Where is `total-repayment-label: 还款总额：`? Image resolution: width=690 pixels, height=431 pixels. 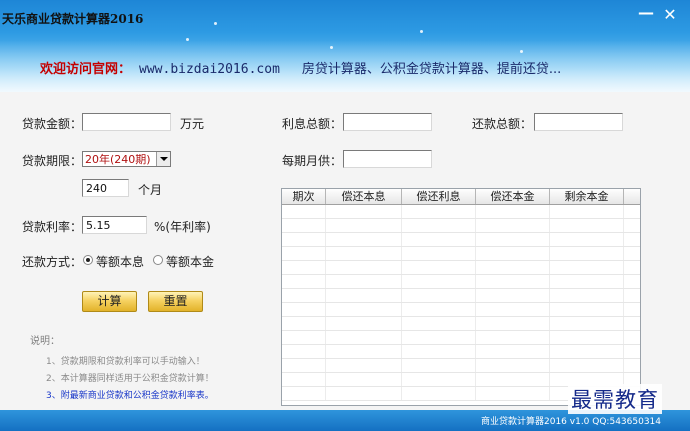 total-repayment-label: 还款总额： is located at coordinates (502, 124).